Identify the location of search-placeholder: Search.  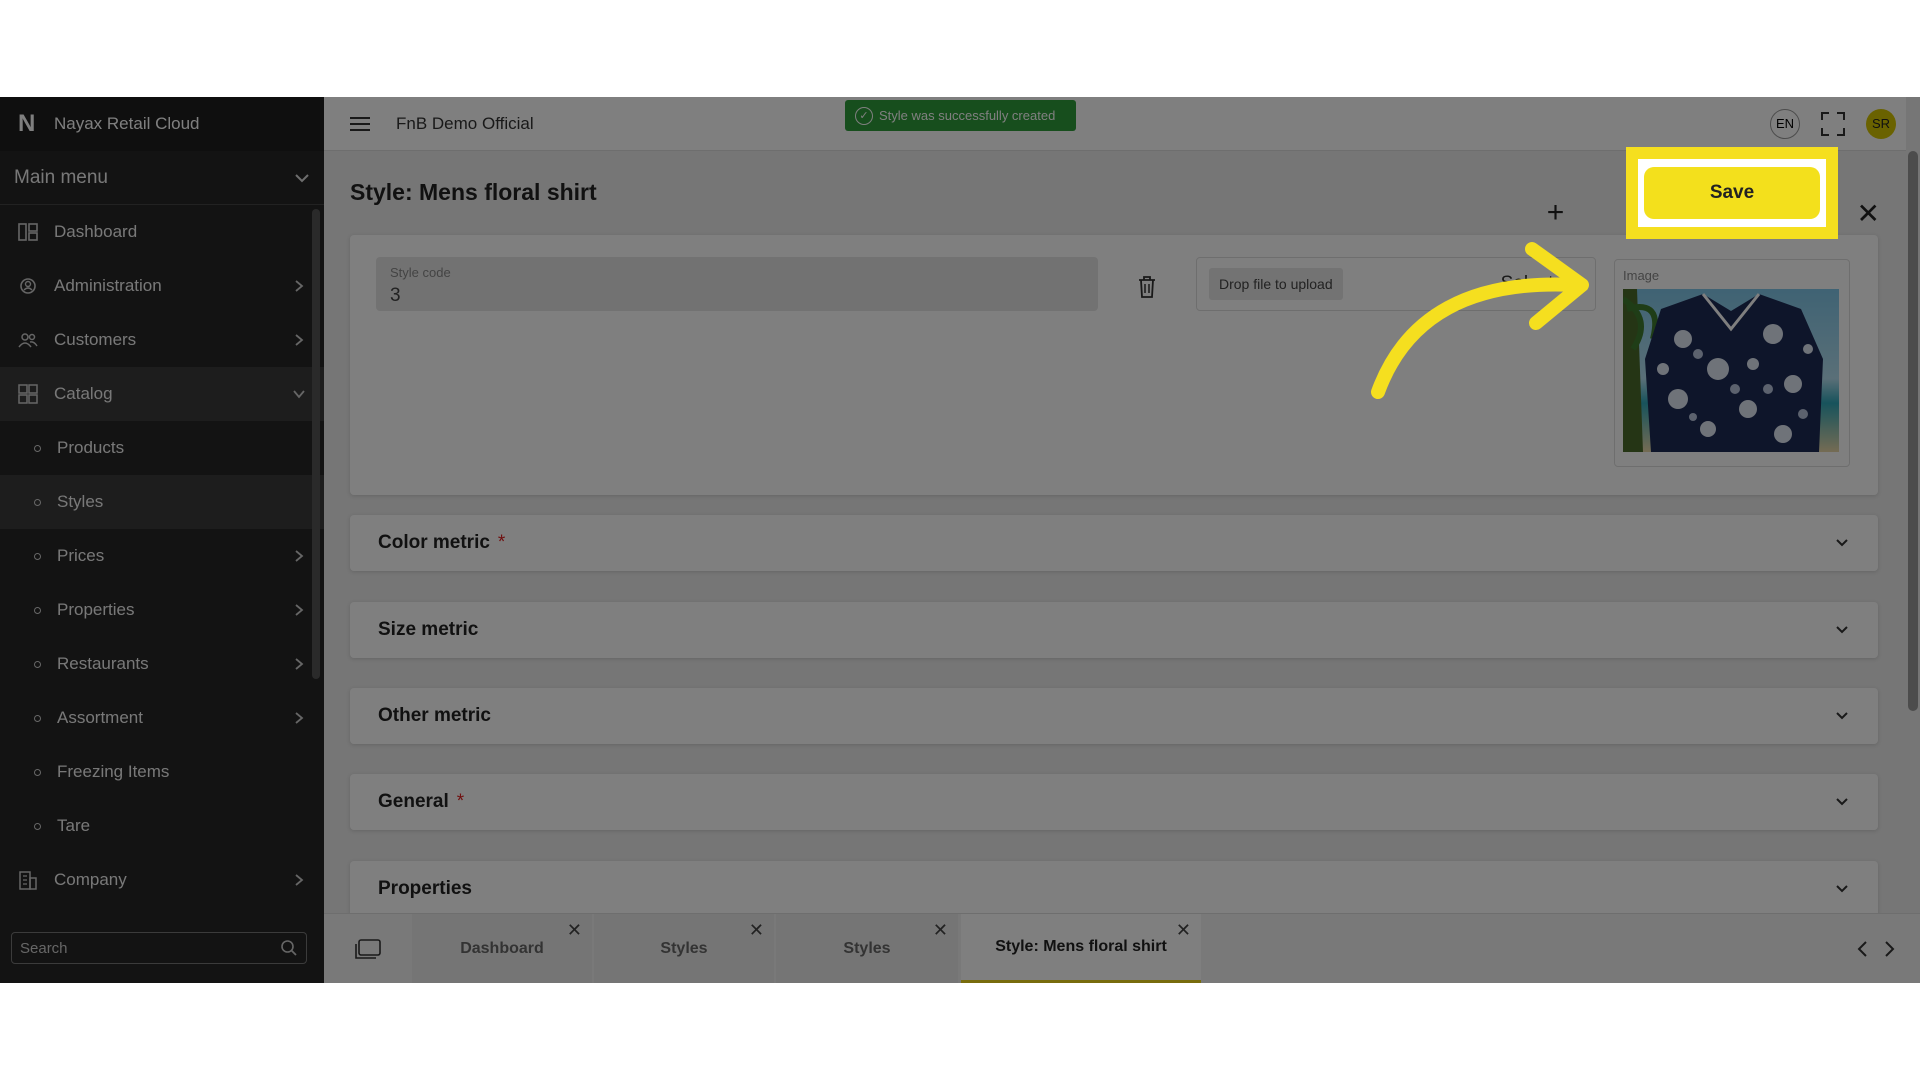
(44, 948).